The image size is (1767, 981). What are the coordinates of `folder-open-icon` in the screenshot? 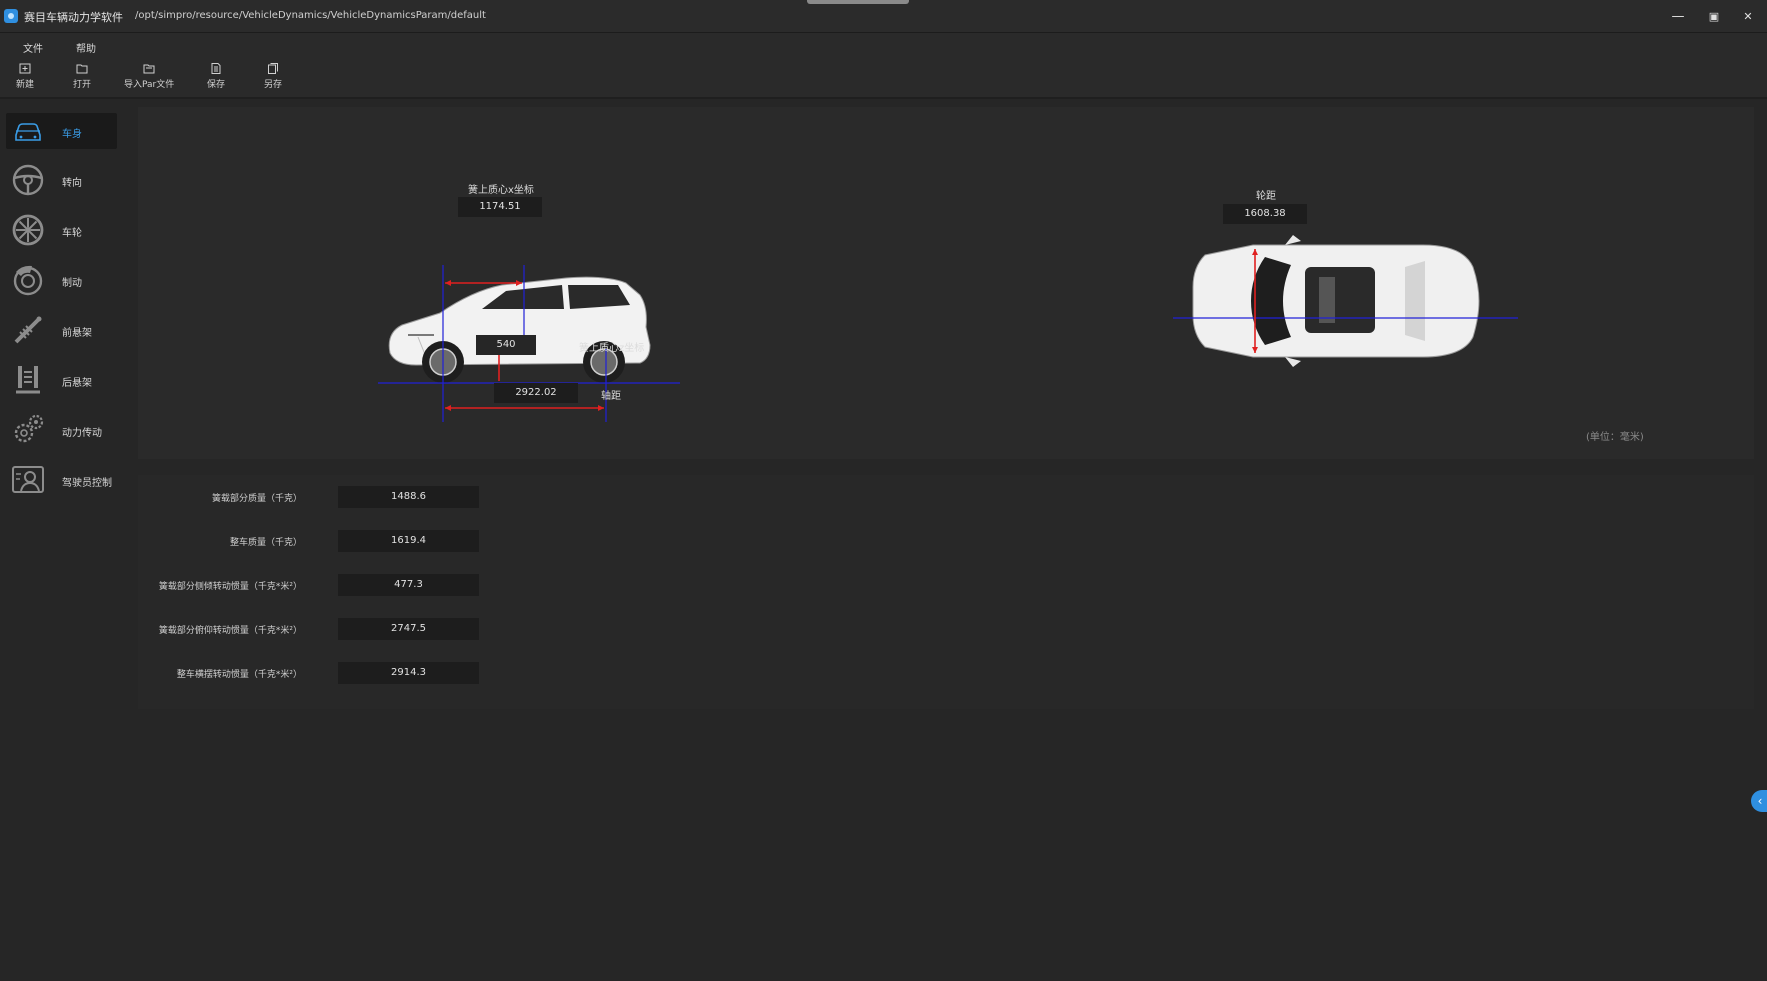 It's located at (82, 69).